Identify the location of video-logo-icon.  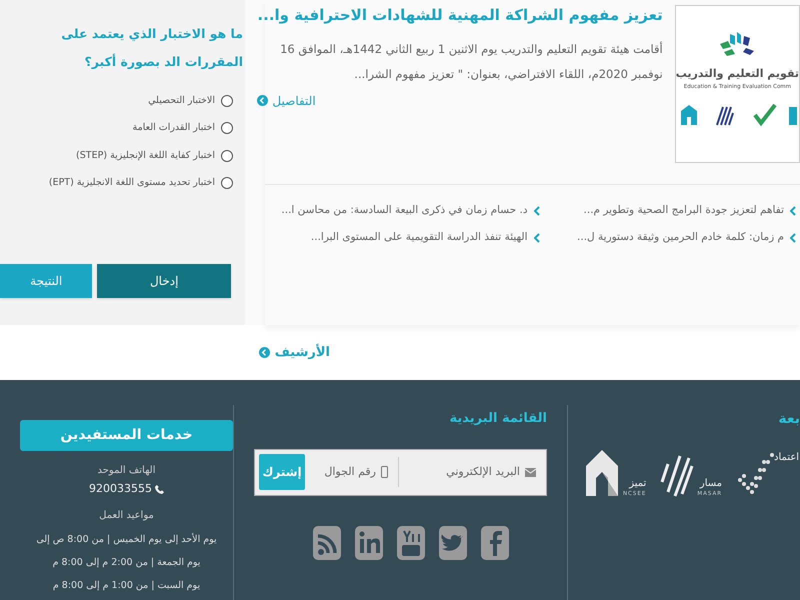
(410, 543).